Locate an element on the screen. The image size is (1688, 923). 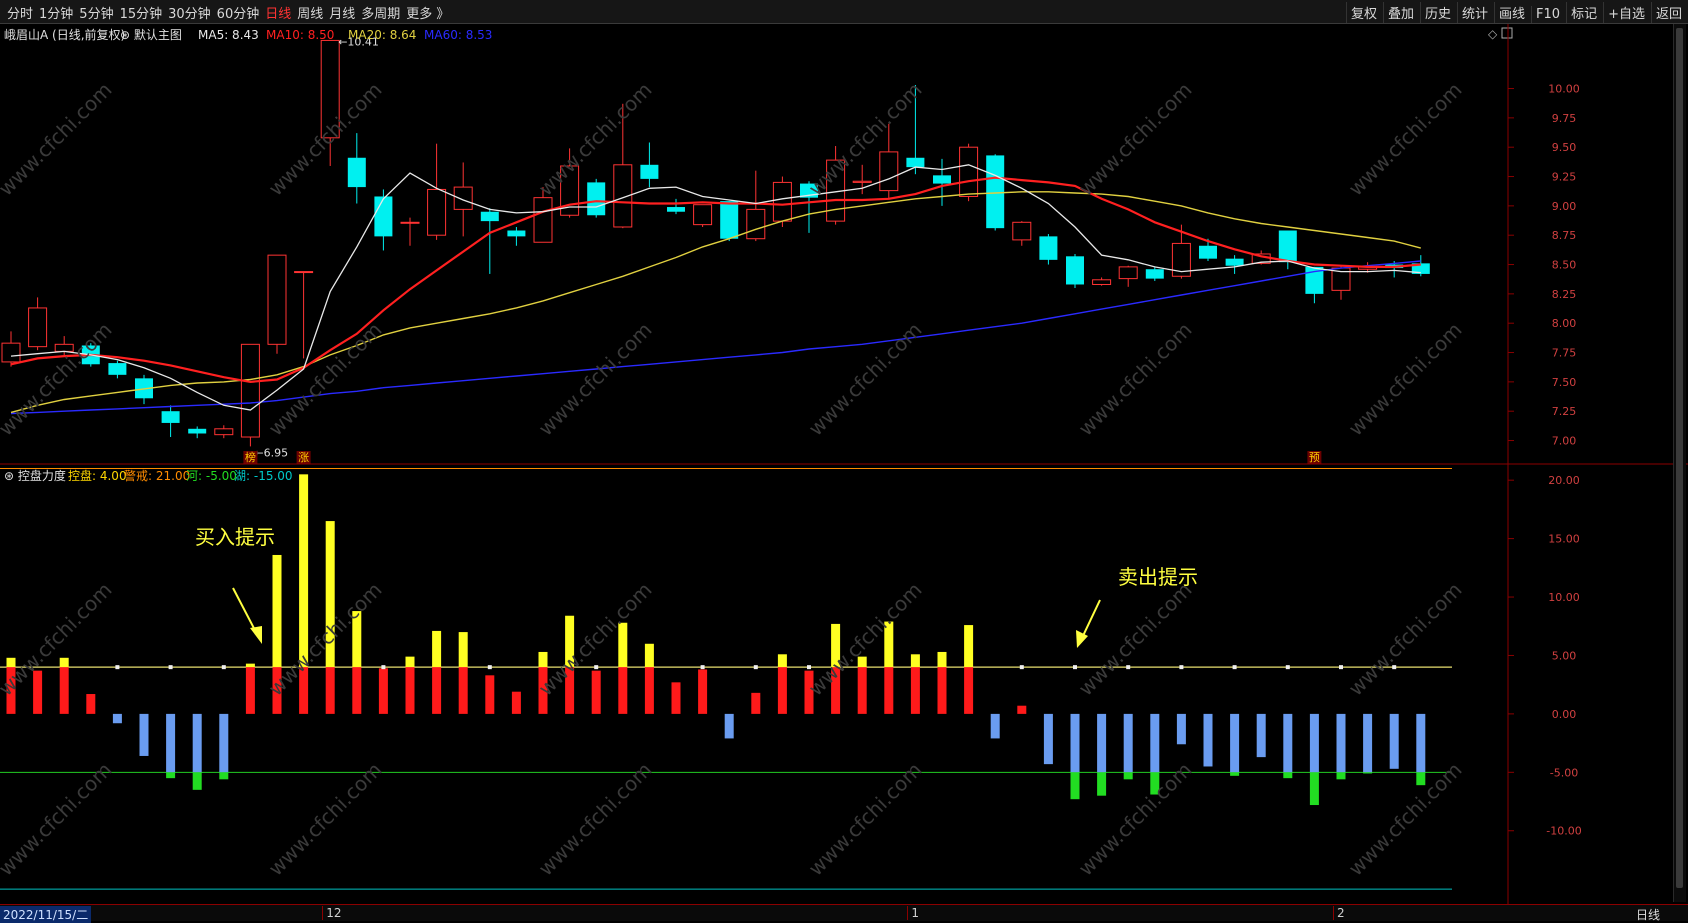
tab-6: 日线 is located at coordinates (278, 12).